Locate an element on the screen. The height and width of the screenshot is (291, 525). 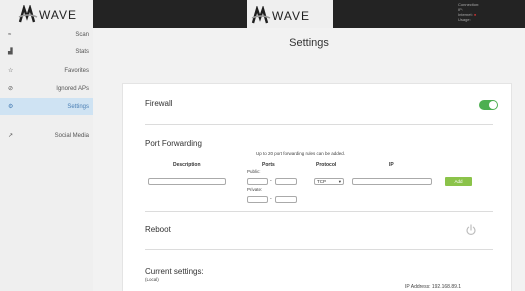
ip-input is located at coordinates (392, 181).